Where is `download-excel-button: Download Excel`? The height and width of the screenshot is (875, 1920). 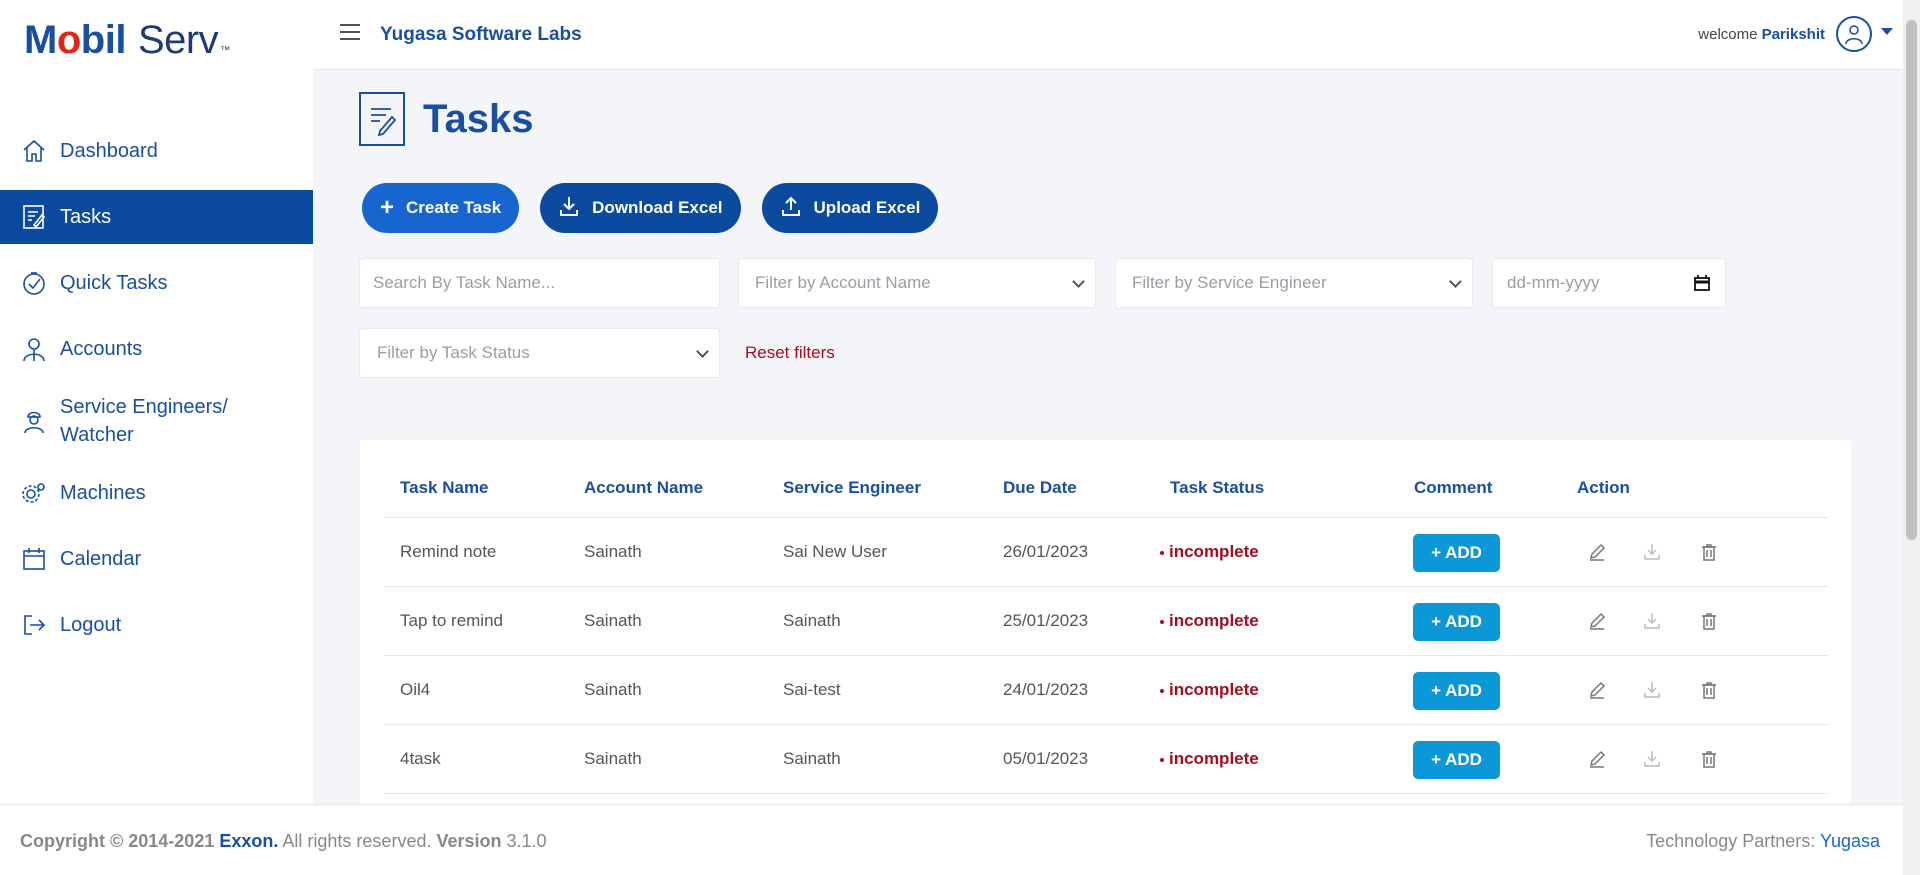 download-excel-button: Download Excel is located at coordinates (640, 208).